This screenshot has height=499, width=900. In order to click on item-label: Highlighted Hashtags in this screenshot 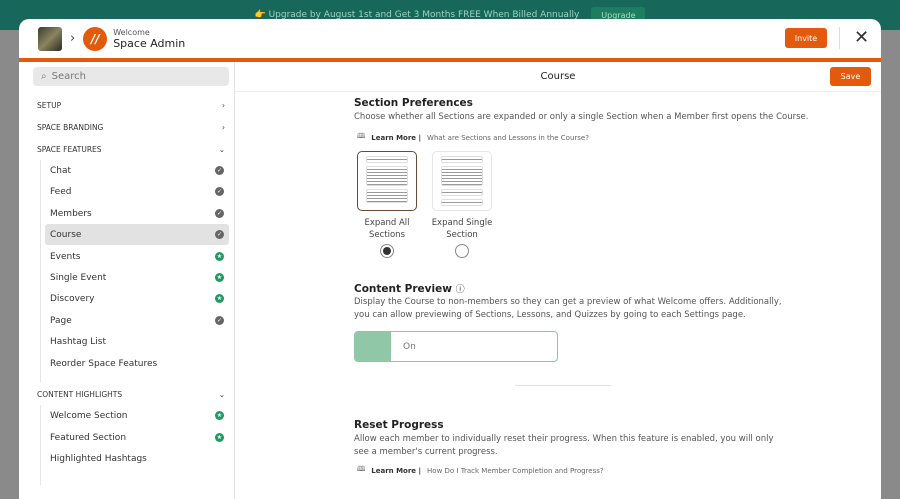, I will do `click(98, 458)`.